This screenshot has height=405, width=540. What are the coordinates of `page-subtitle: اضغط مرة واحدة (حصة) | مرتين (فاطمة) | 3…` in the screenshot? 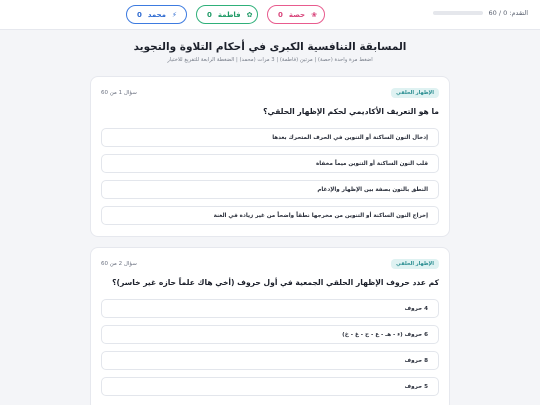 It's located at (270, 60).